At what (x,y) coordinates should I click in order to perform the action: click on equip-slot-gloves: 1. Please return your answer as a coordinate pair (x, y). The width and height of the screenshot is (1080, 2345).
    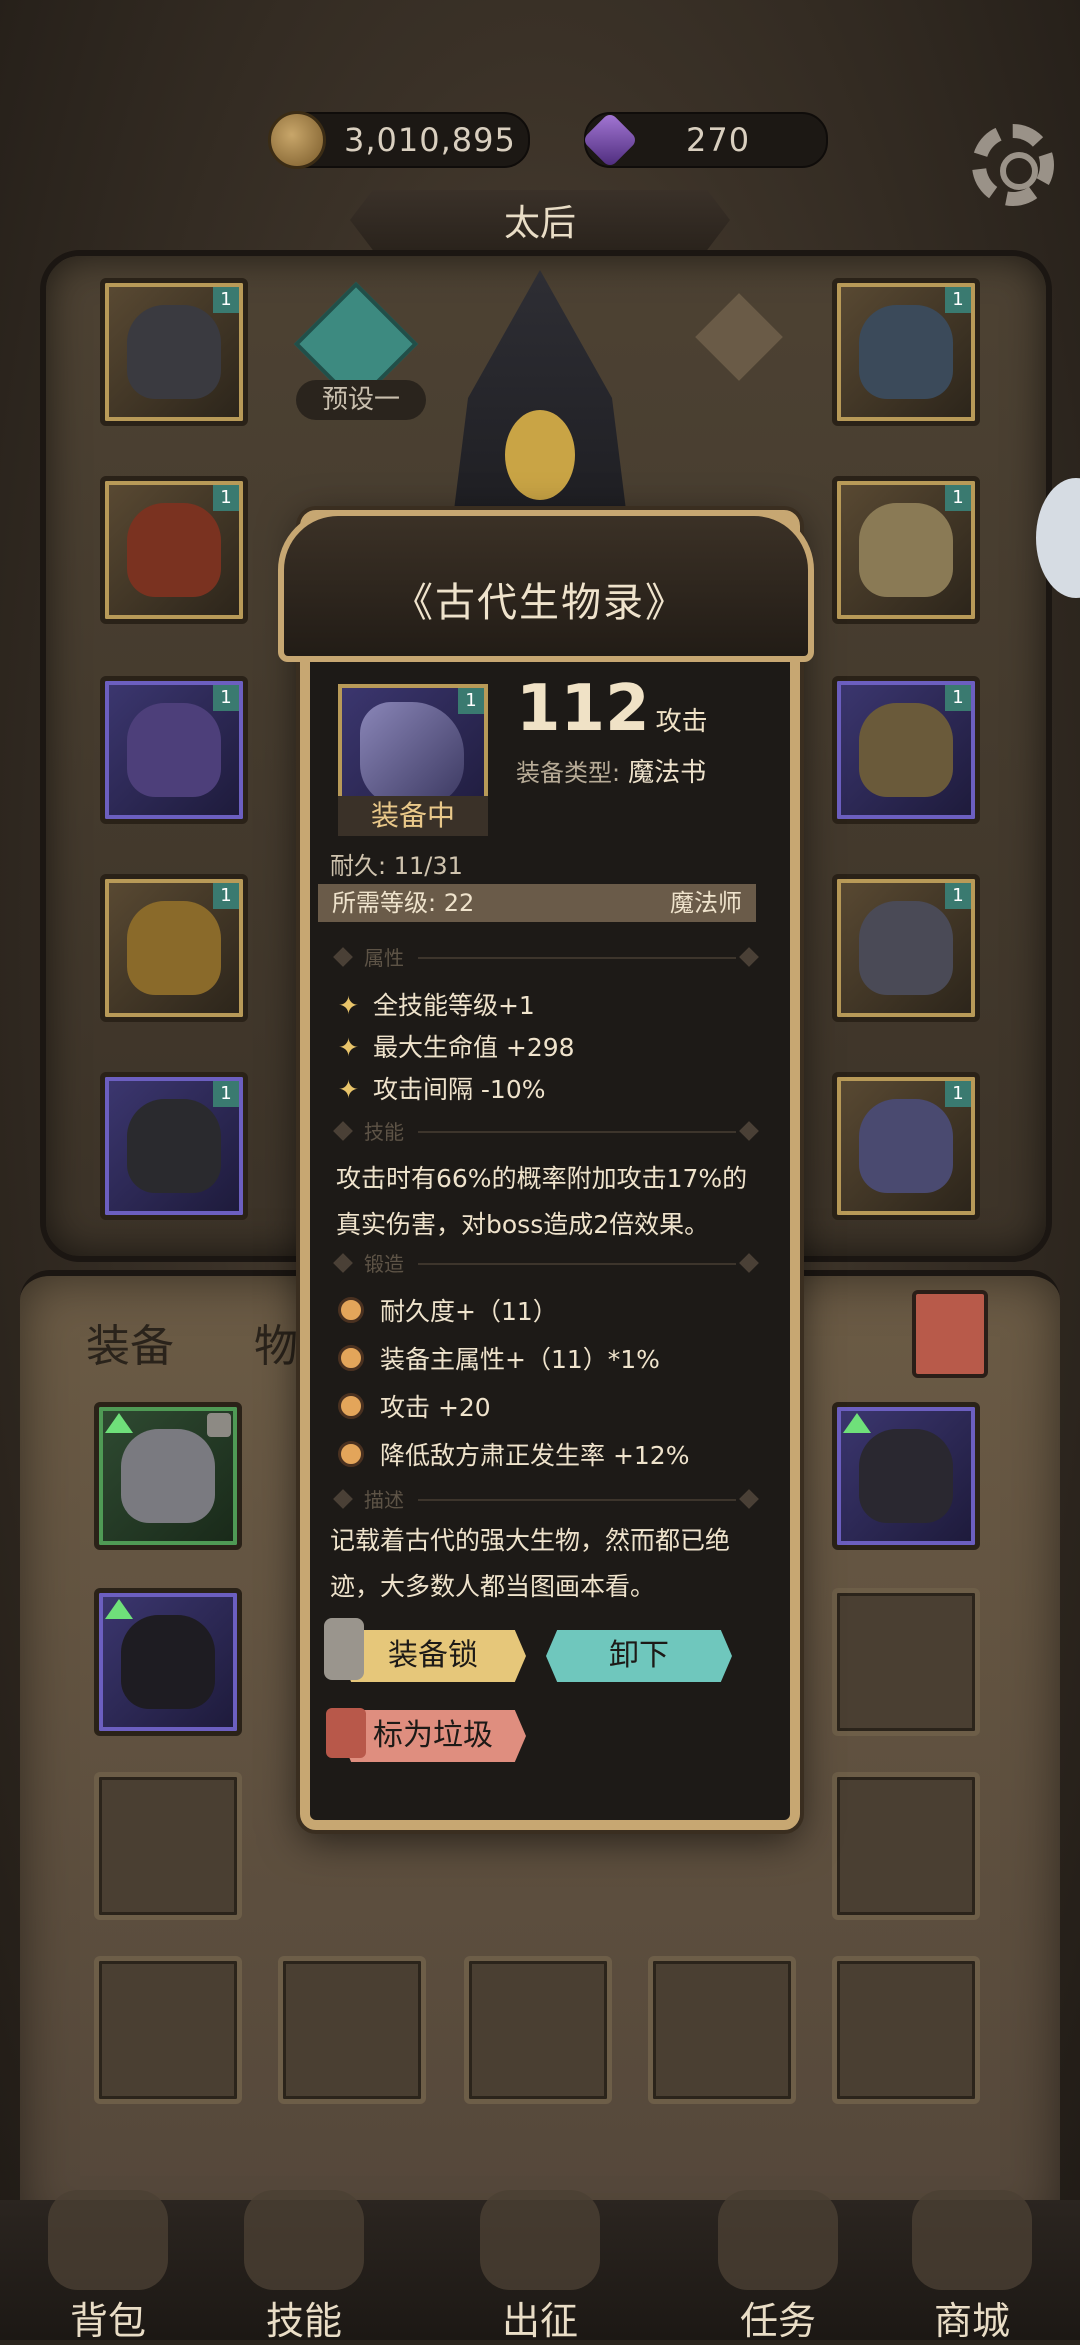
    Looking at the image, I should click on (906, 550).